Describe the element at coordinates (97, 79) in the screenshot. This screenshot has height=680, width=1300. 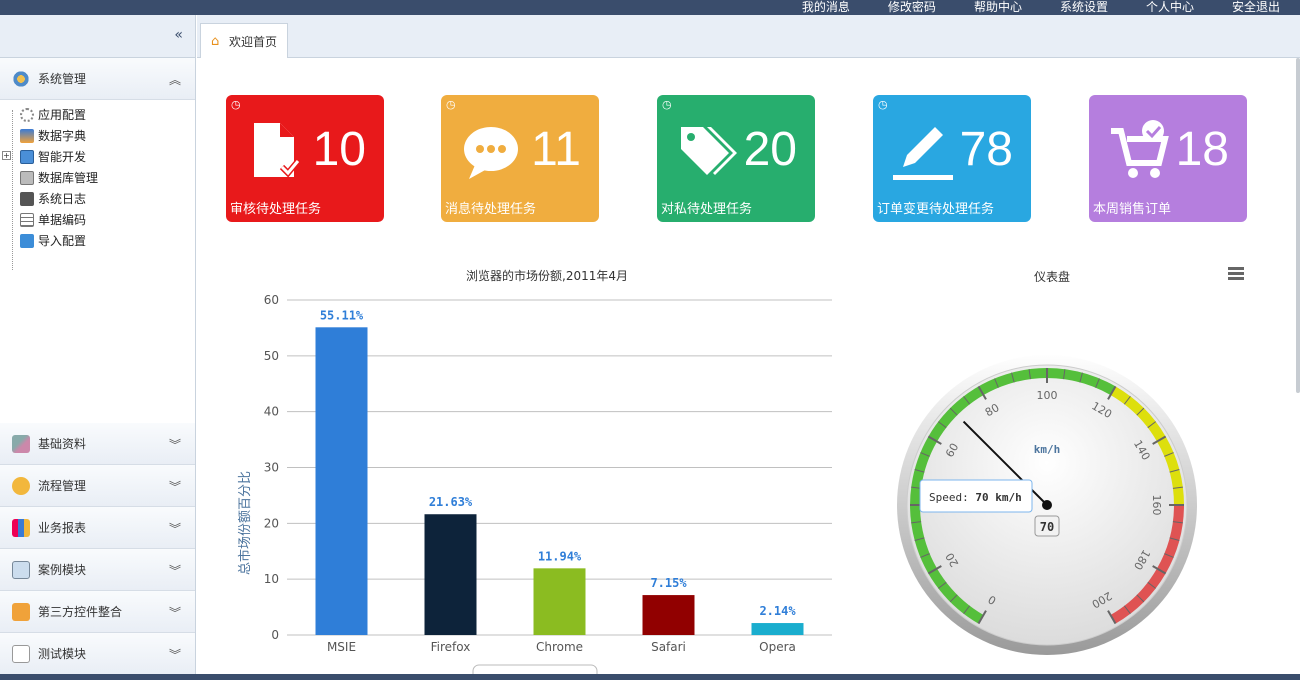
I see `sidebar-group-system: 系统管理 ︽` at that location.